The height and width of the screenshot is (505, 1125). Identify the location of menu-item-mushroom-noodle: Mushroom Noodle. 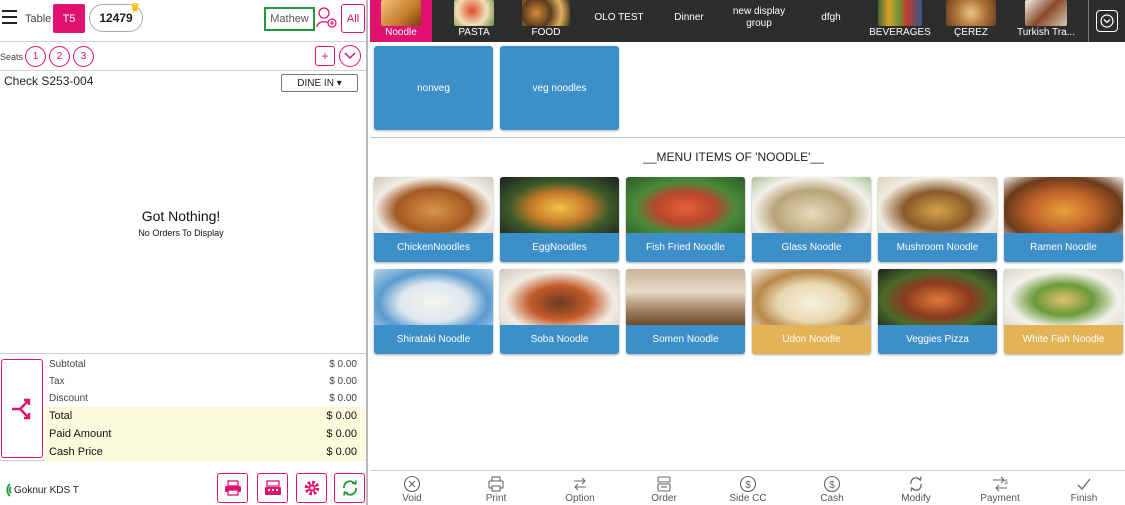
(937, 219).